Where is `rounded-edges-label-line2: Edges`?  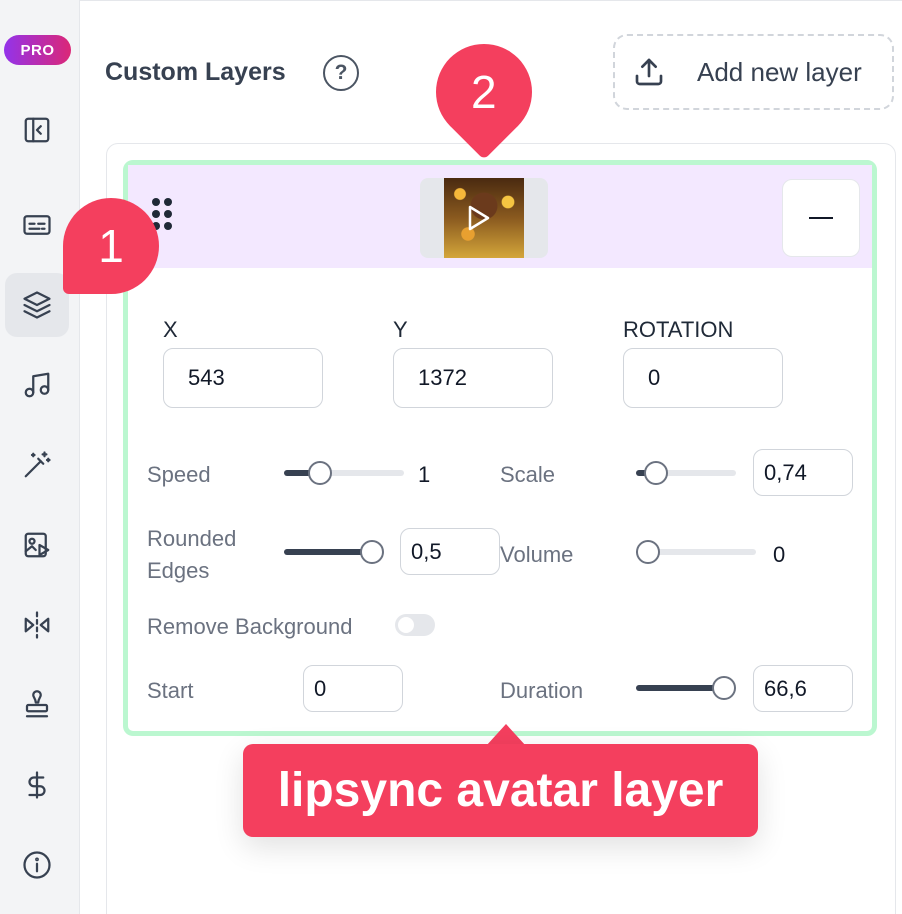
rounded-edges-label-line2: Edges is located at coordinates (178, 570).